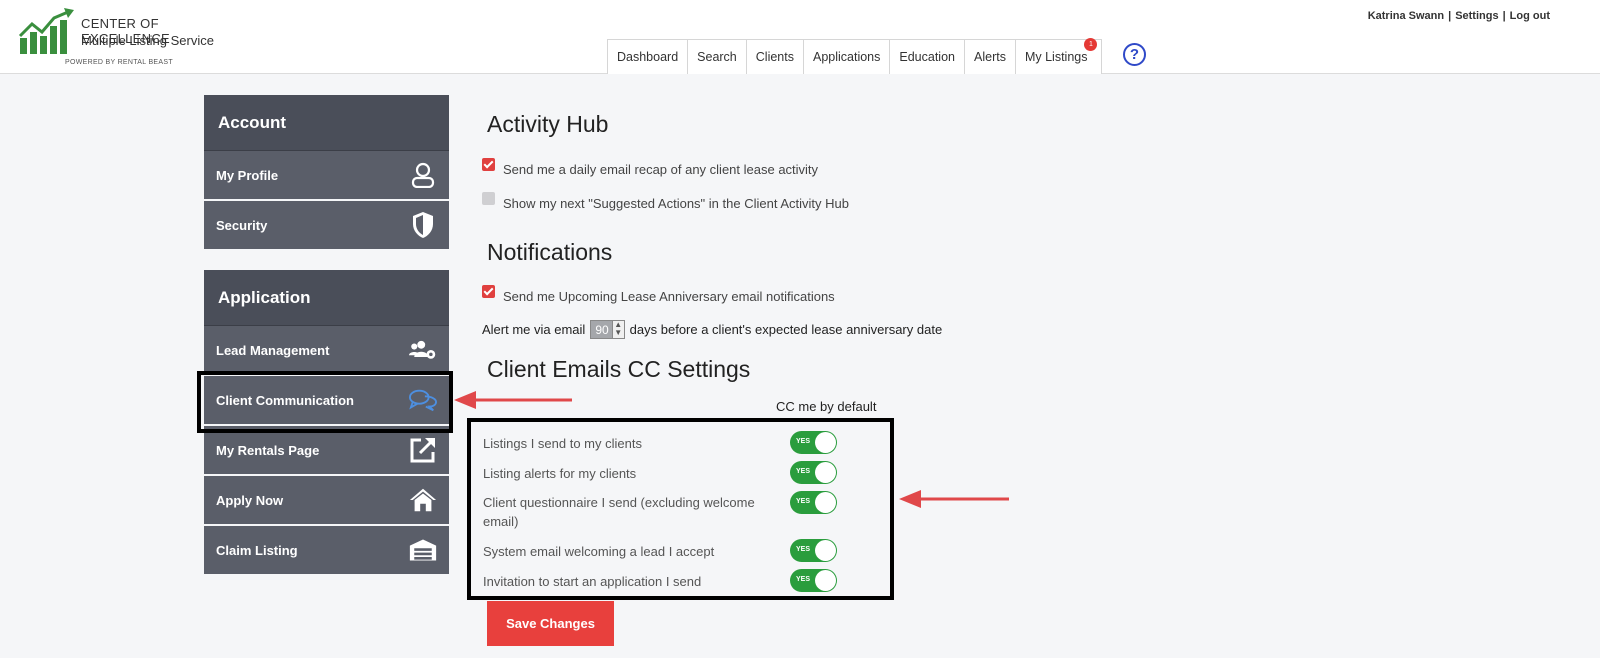 The width and height of the screenshot is (1600, 658). What do you see at coordinates (534, 329) in the screenshot?
I see `alert-prefix: Alert me via email` at bounding box center [534, 329].